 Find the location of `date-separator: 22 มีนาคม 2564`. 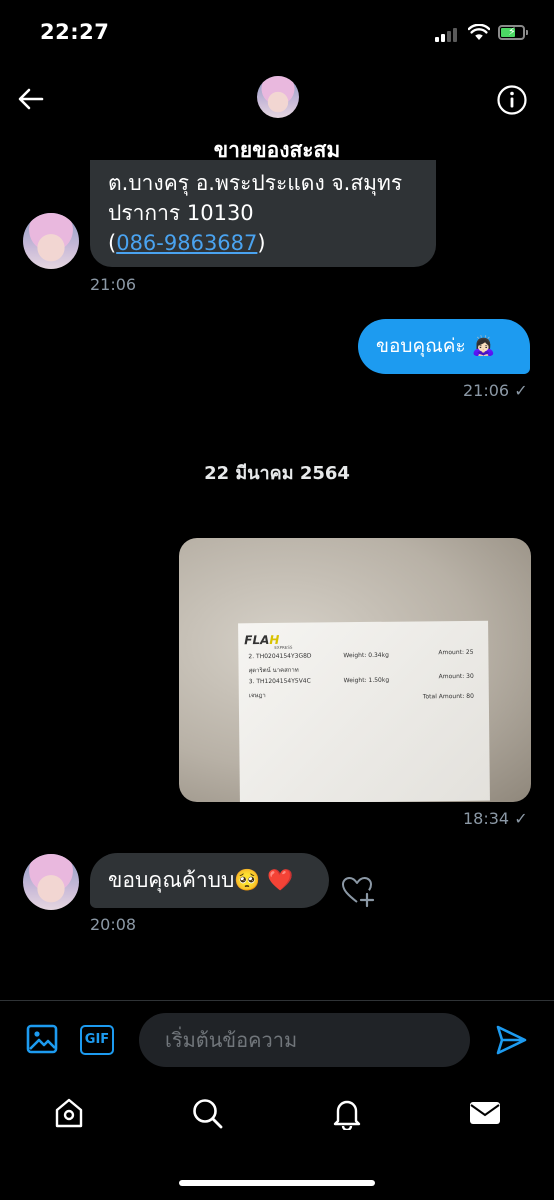

date-separator: 22 มีนาคม 2564 is located at coordinates (277, 473).